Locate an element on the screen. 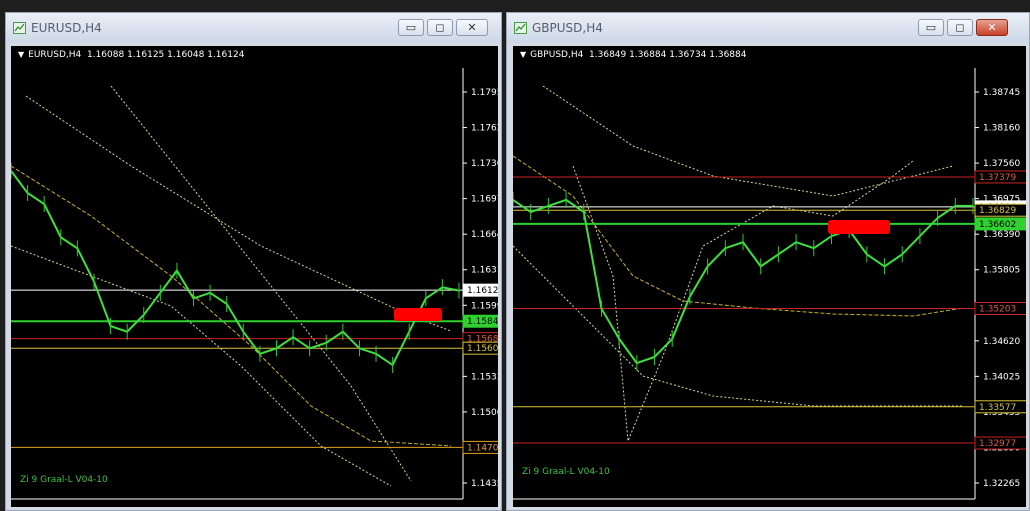 This screenshot has width=1030, height=511. price-tag: 1.32977 is located at coordinates (1000, 443).